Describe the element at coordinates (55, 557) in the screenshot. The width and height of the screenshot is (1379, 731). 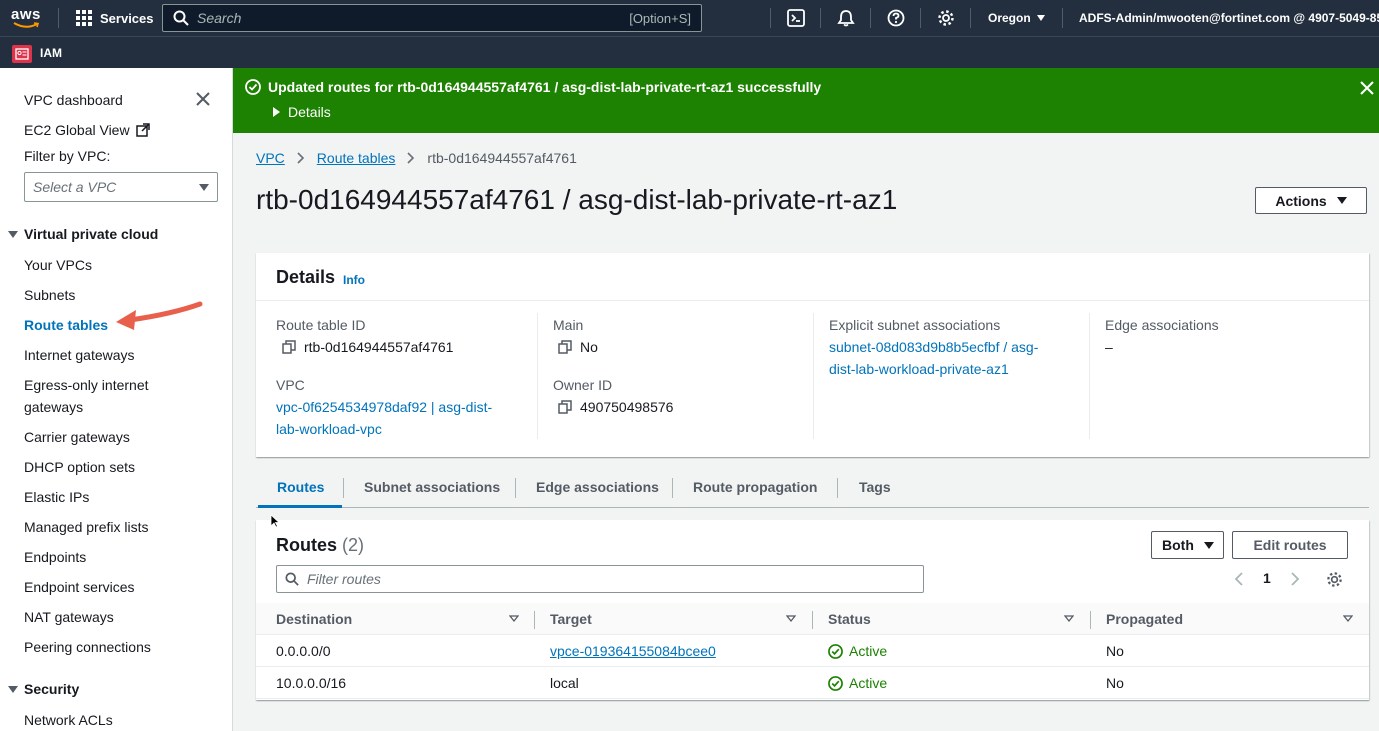
I see `sidebar-item-endpoints: Endpoints` at that location.